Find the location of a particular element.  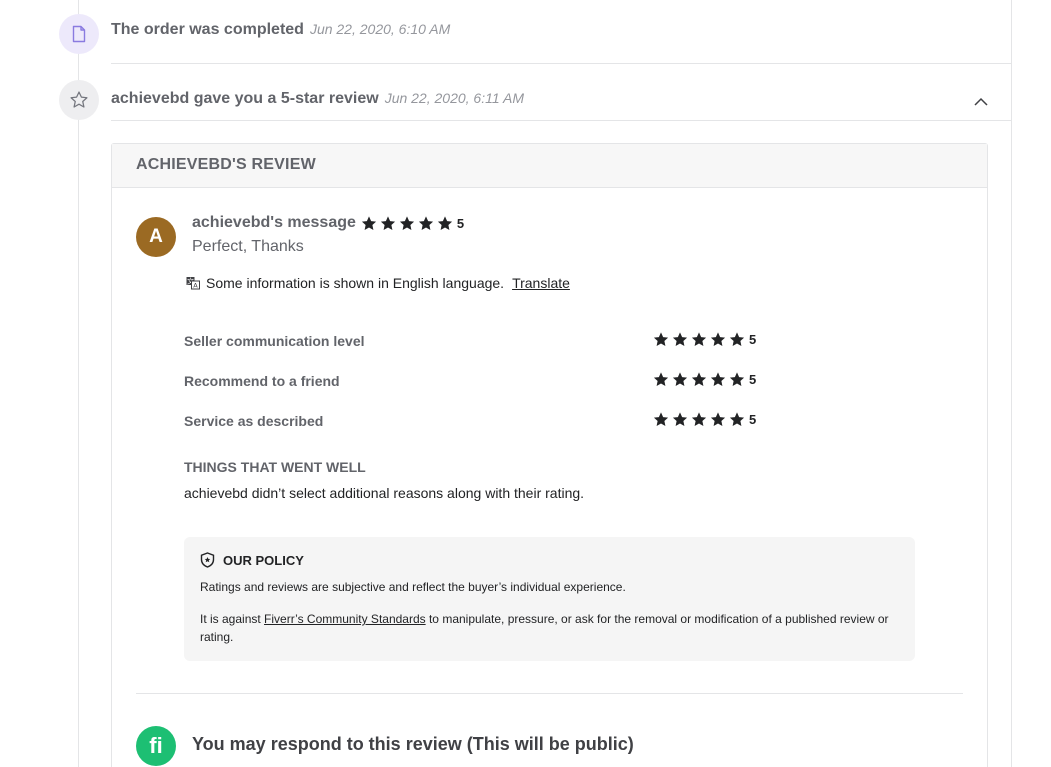

document-icon is located at coordinates (79, 34).